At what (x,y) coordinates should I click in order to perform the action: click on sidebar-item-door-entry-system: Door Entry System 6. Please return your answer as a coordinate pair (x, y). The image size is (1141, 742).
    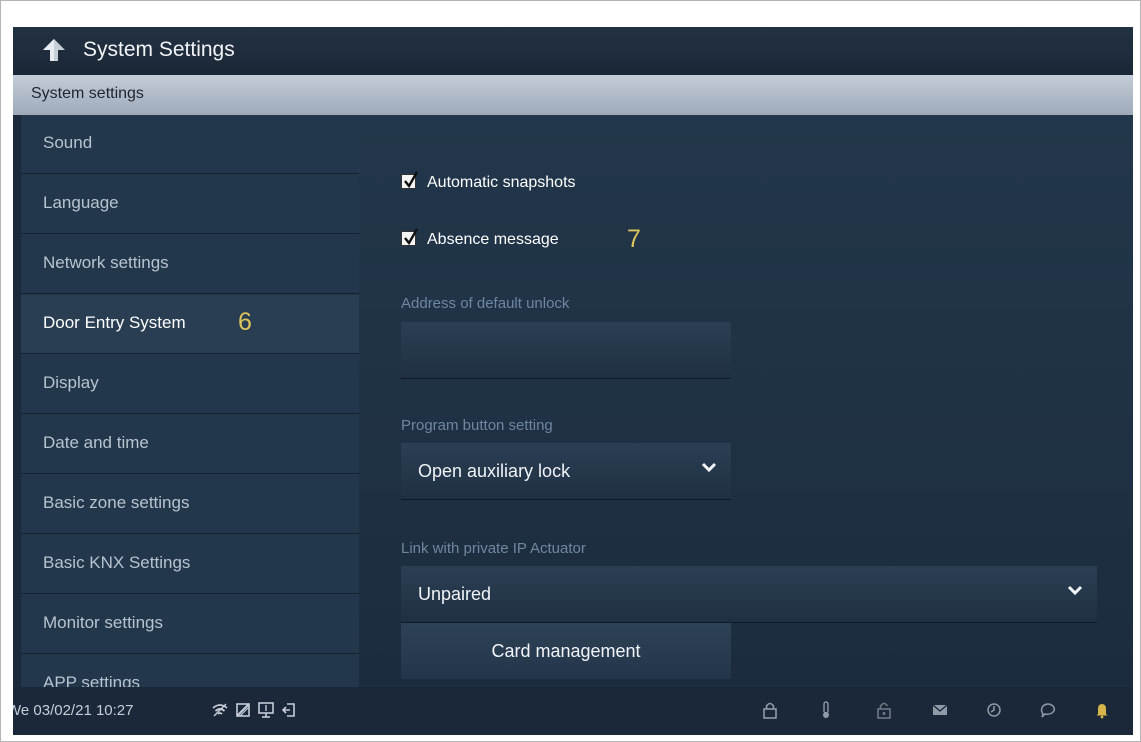
    Looking at the image, I should click on (190, 324).